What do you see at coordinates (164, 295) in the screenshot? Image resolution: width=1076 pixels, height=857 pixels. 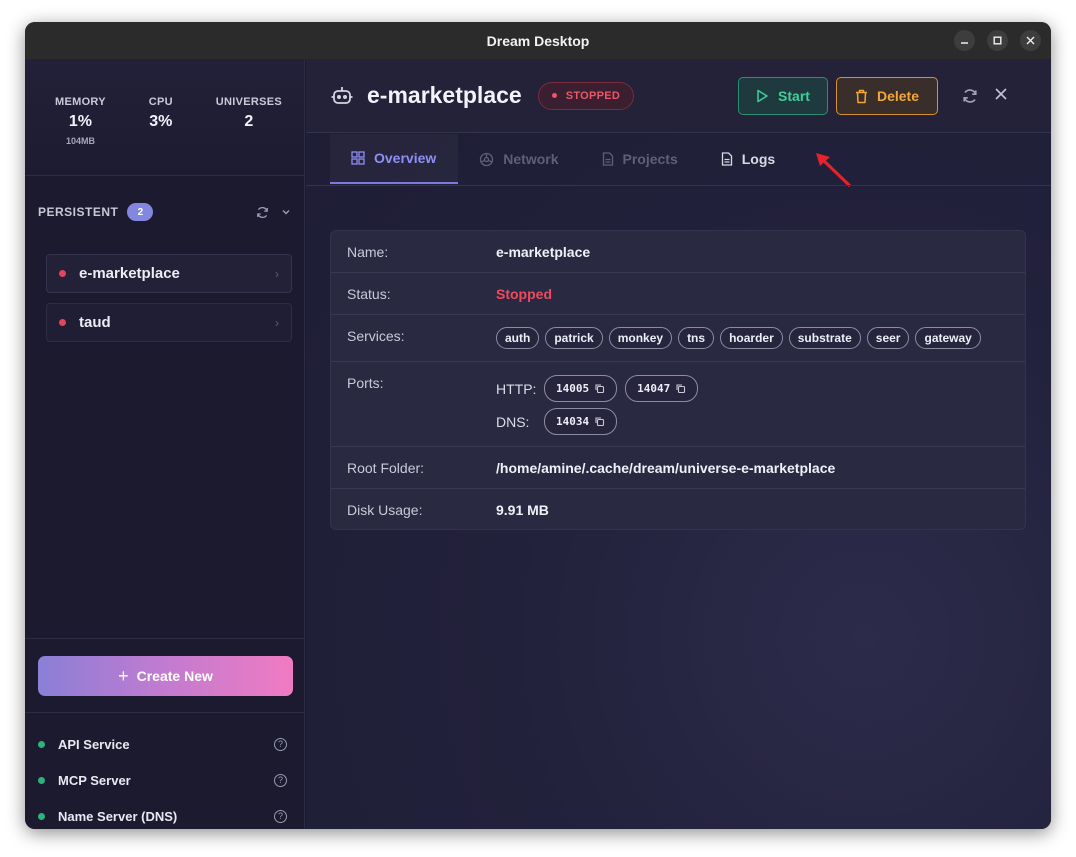 I see `universe-list: e-marketplace › taud ›` at bounding box center [164, 295].